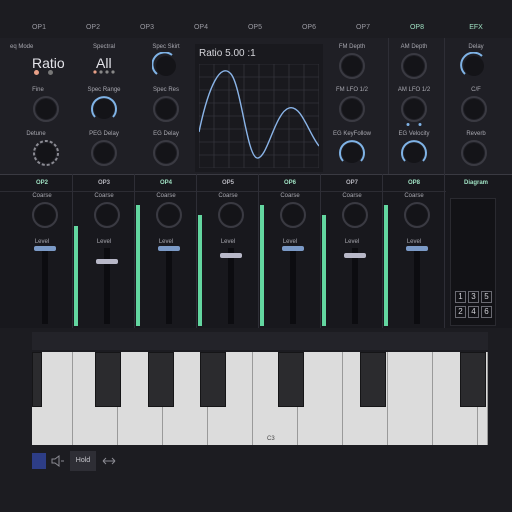 The width and height of the screenshot is (512, 512). I want to click on diagram-op-box: 4, so click(473, 312).